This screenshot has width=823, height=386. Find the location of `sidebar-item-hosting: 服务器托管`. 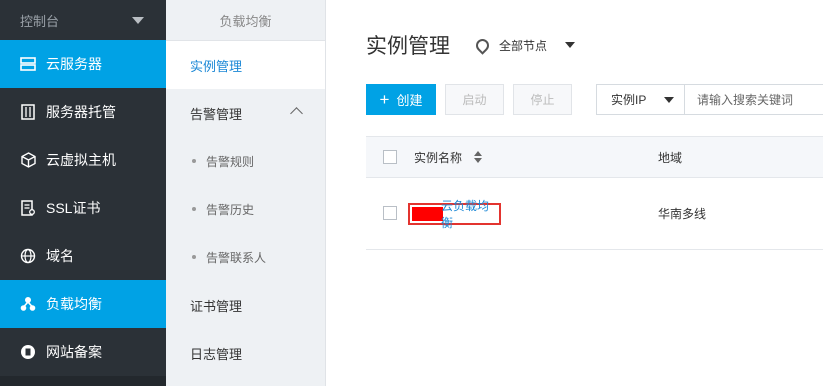

sidebar-item-hosting: 服务器托管 is located at coordinates (83, 112).